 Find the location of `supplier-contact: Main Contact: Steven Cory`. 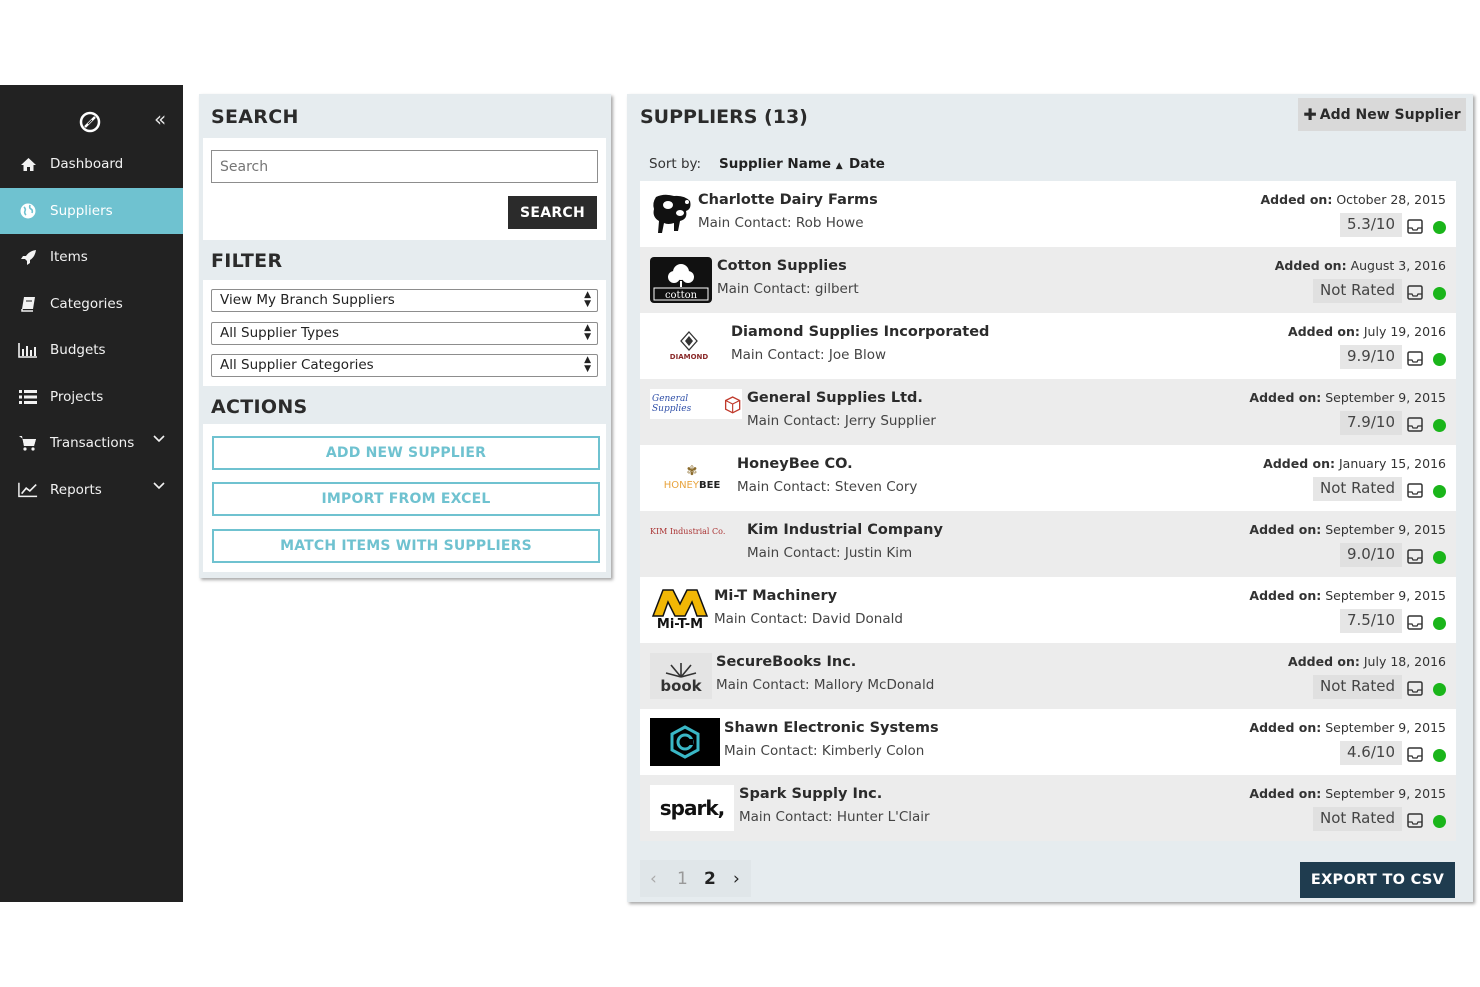

supplier-contact: Main Contact: Steven Cory is located at coordinates (827, 487).